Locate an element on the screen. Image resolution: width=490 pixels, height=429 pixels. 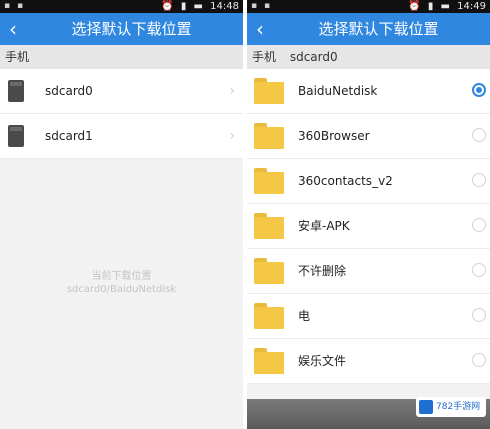
folder-name: 娱乐文件 is located at coordinates (322, 361).